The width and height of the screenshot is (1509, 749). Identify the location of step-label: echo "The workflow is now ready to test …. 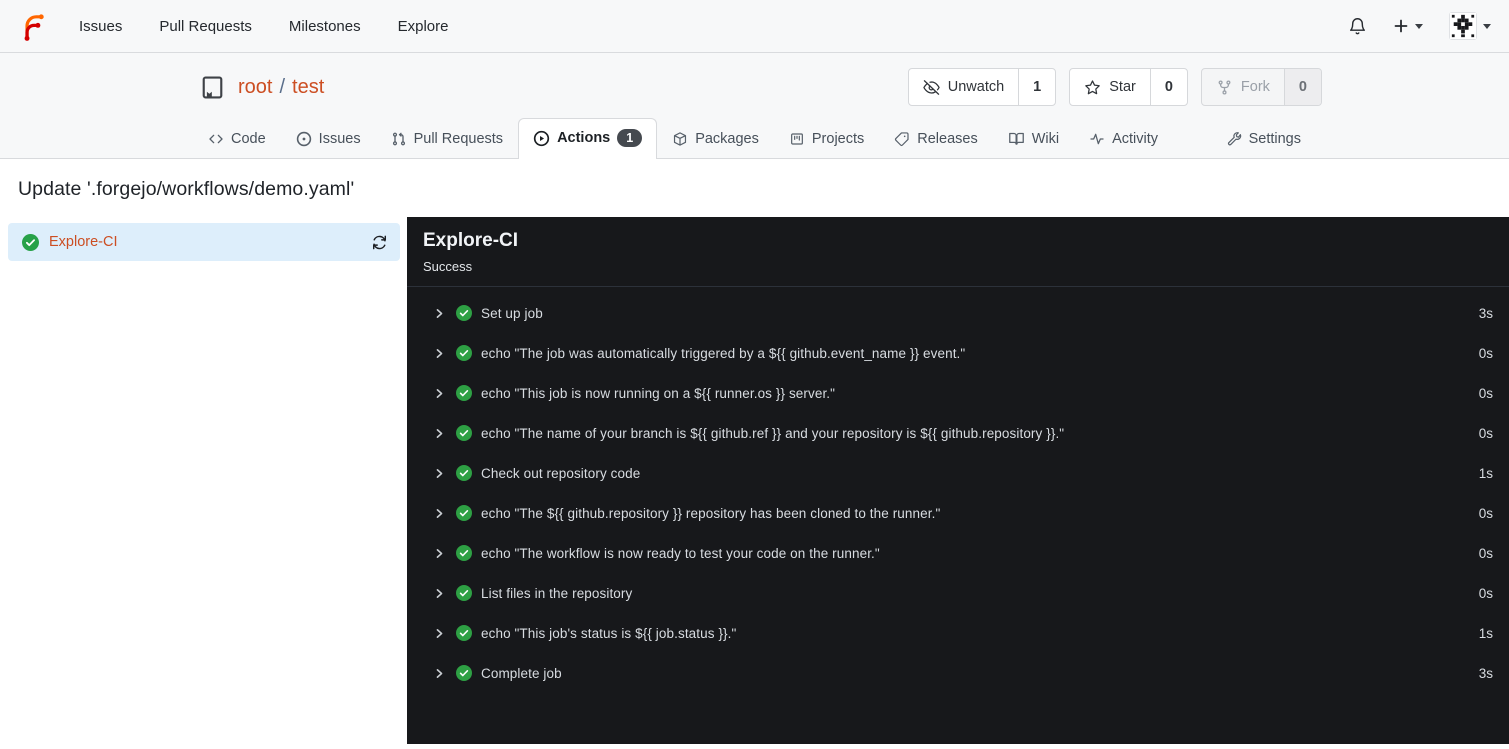
(680, 553).